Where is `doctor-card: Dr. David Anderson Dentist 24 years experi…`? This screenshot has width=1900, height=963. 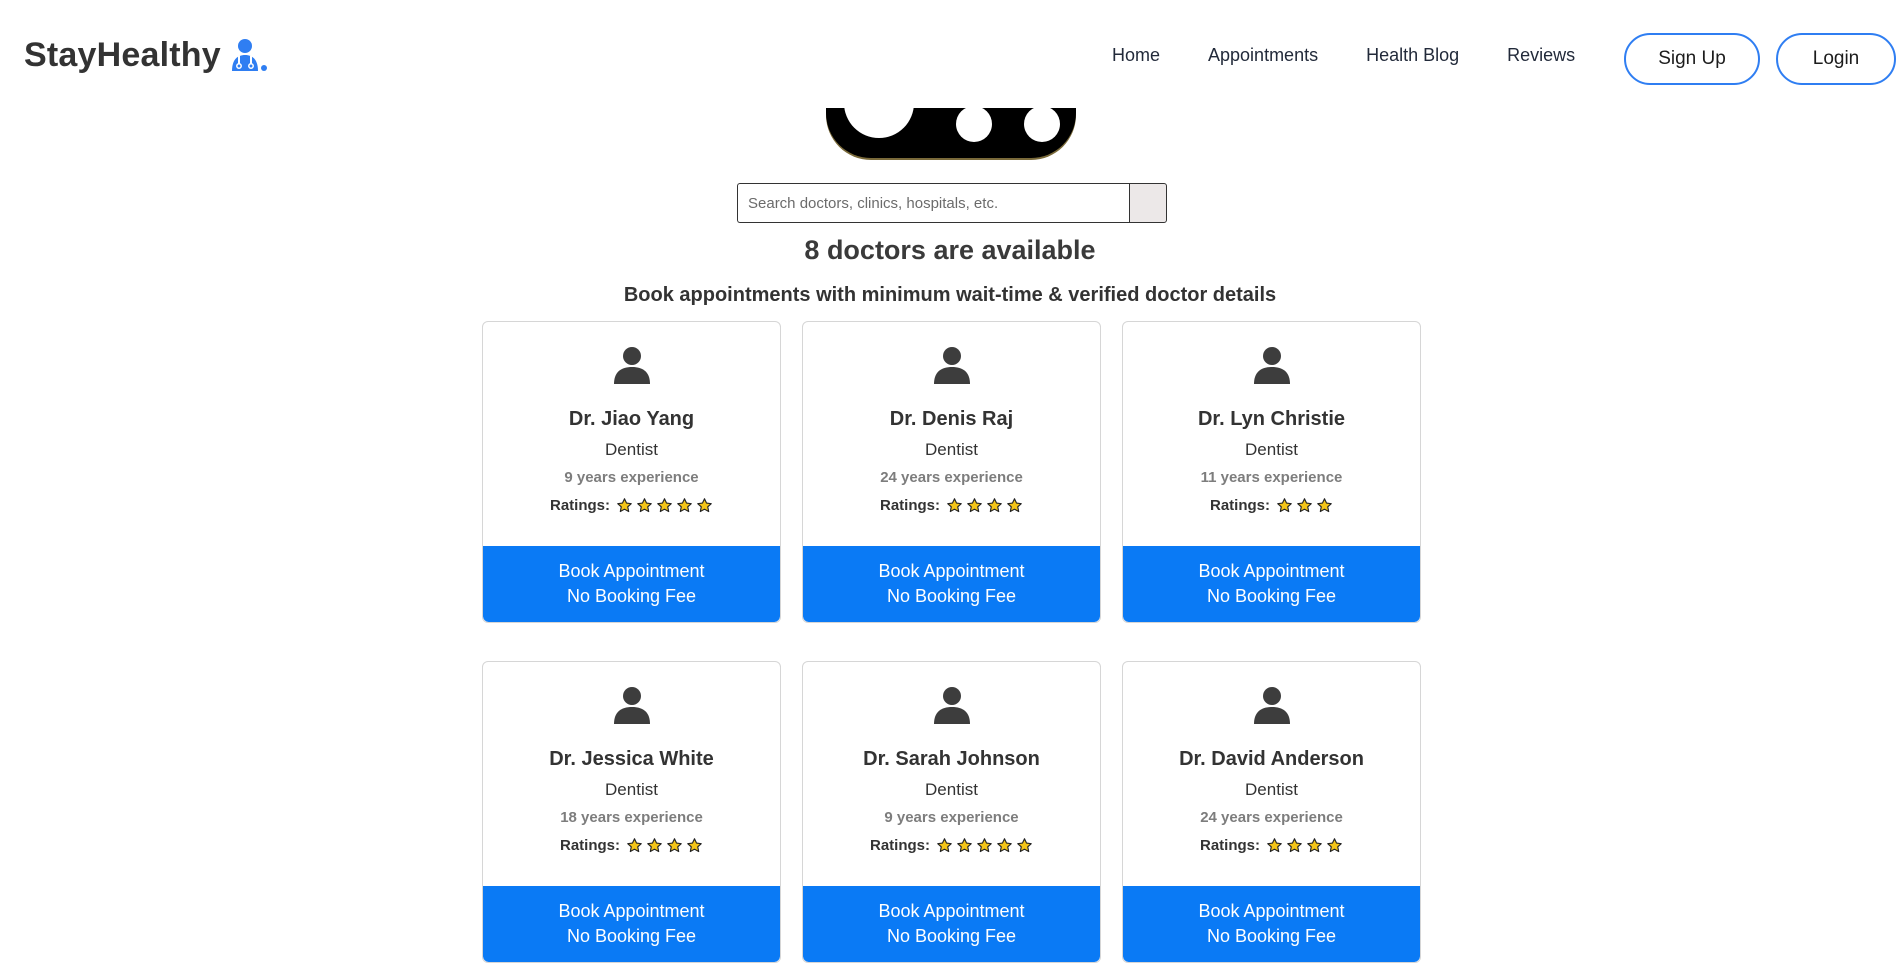
doctor-card: Dr. David Anderson Dentist 24 years experi… is located at coordinates (1271, 812).